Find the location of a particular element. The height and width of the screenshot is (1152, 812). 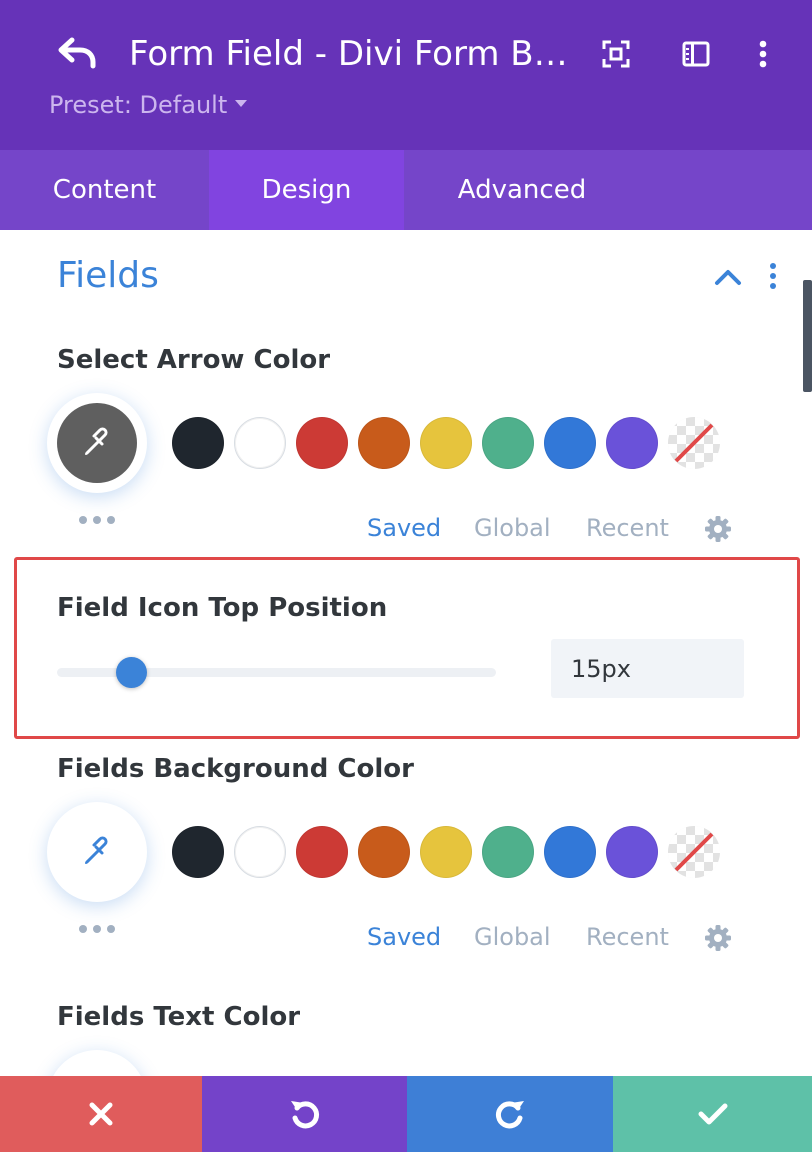

section-title: Fields is located at coordinates (108, 275).